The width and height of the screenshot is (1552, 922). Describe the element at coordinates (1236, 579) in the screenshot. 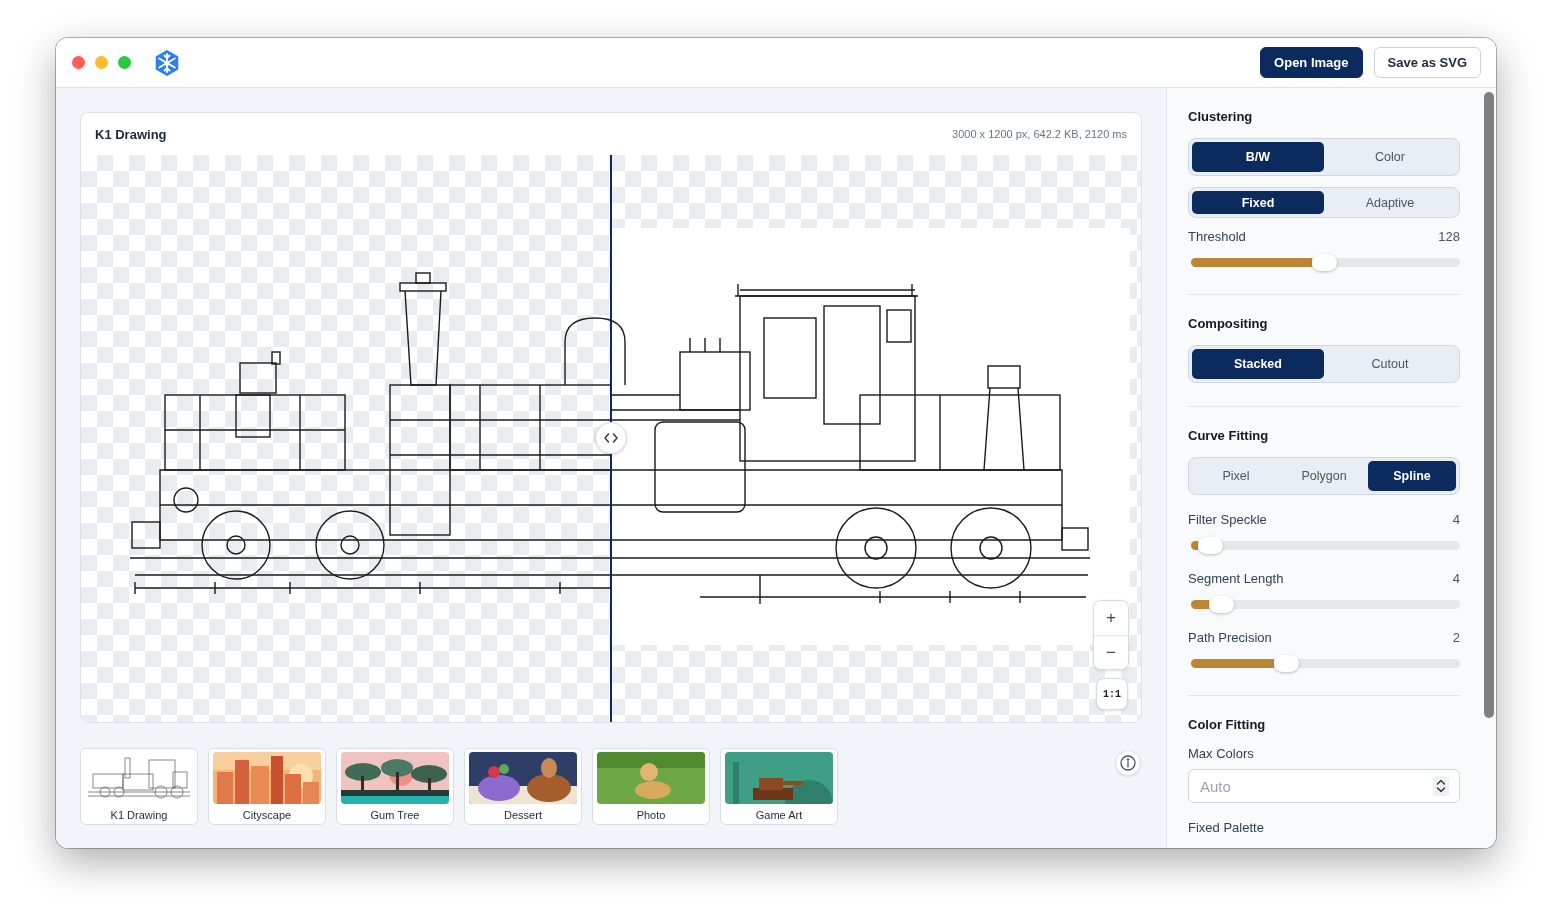

I see `slider-label: Segment Length` at that location.